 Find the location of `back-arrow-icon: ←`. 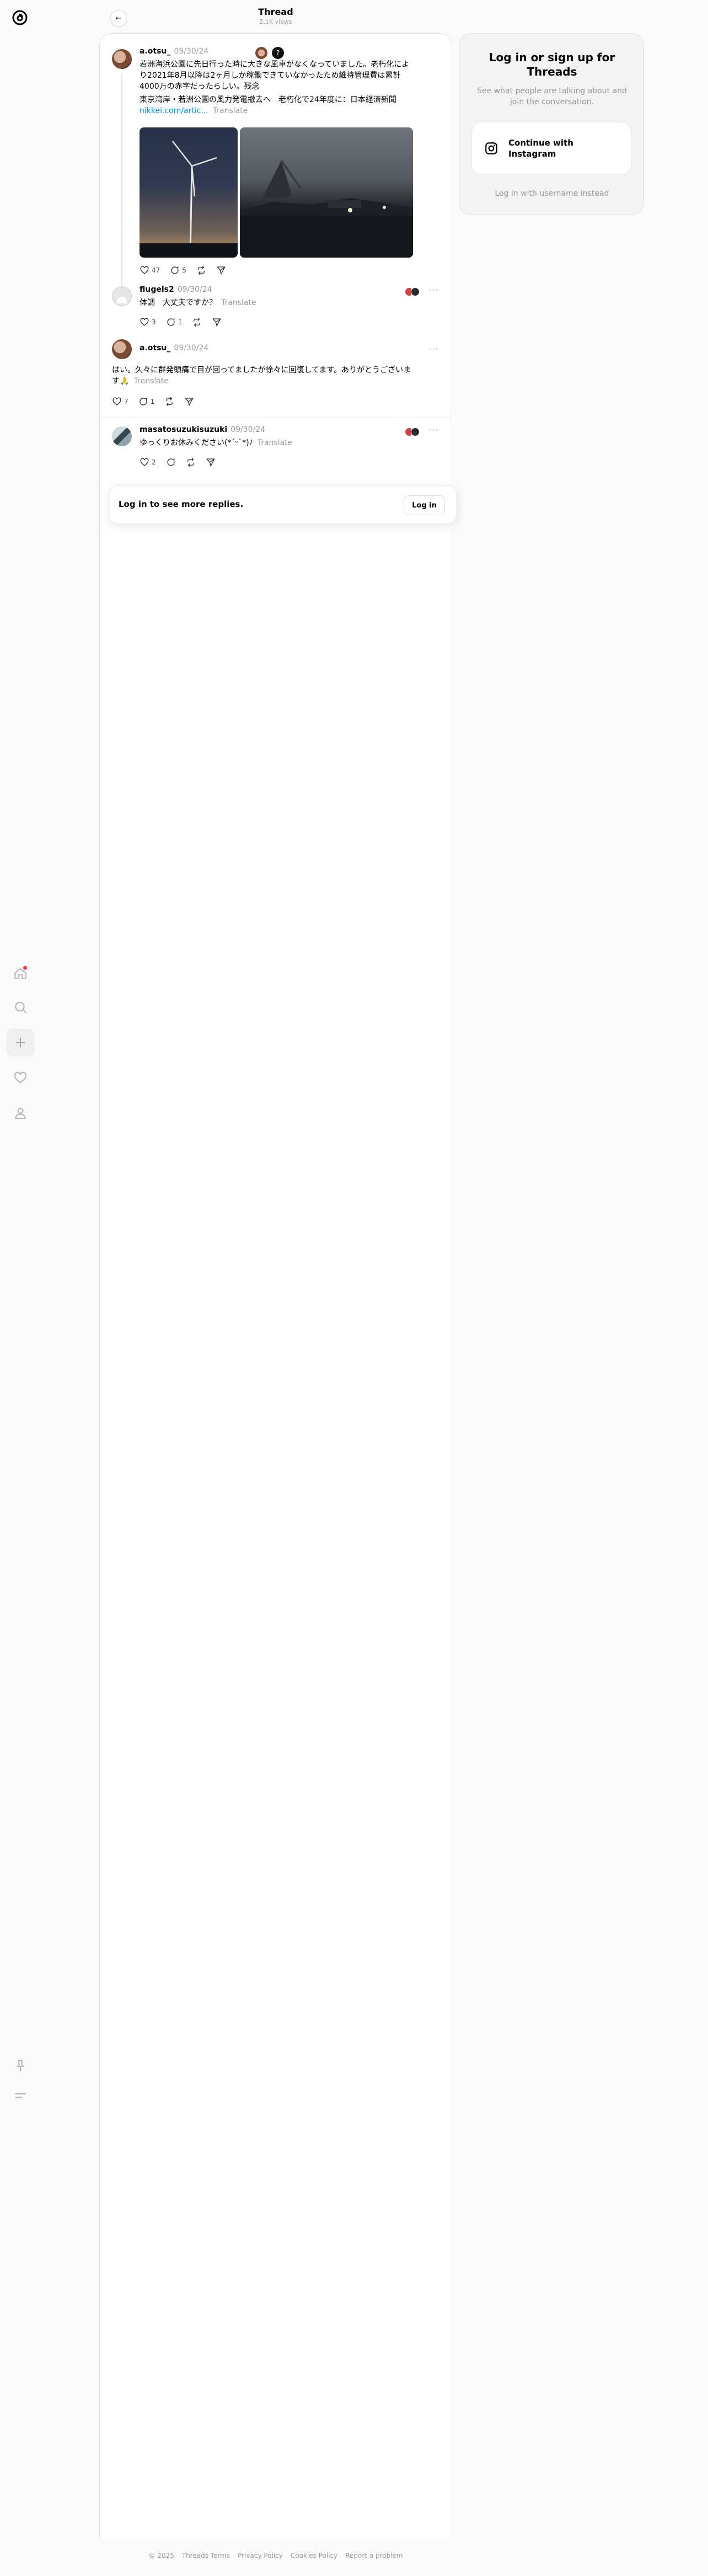

back-arrow-icon: ← is located at coordinates (118, 18).